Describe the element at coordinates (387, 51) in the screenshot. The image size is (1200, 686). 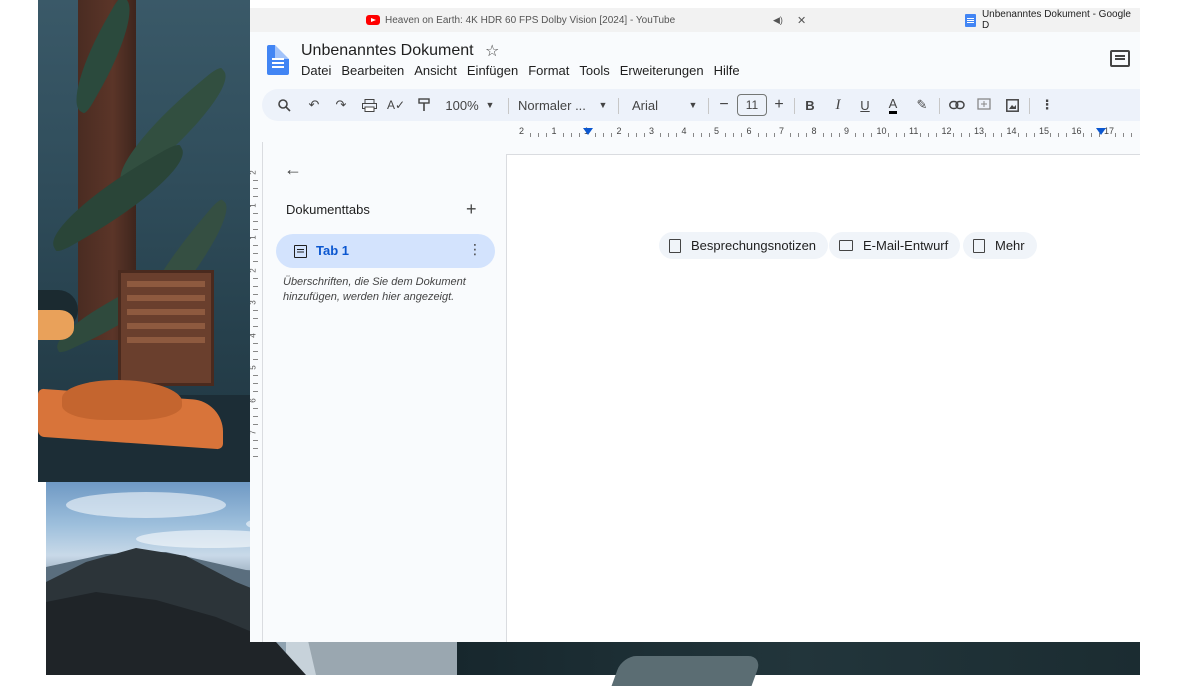
I see `document-title: Unbenanntes Dokument` at that location.